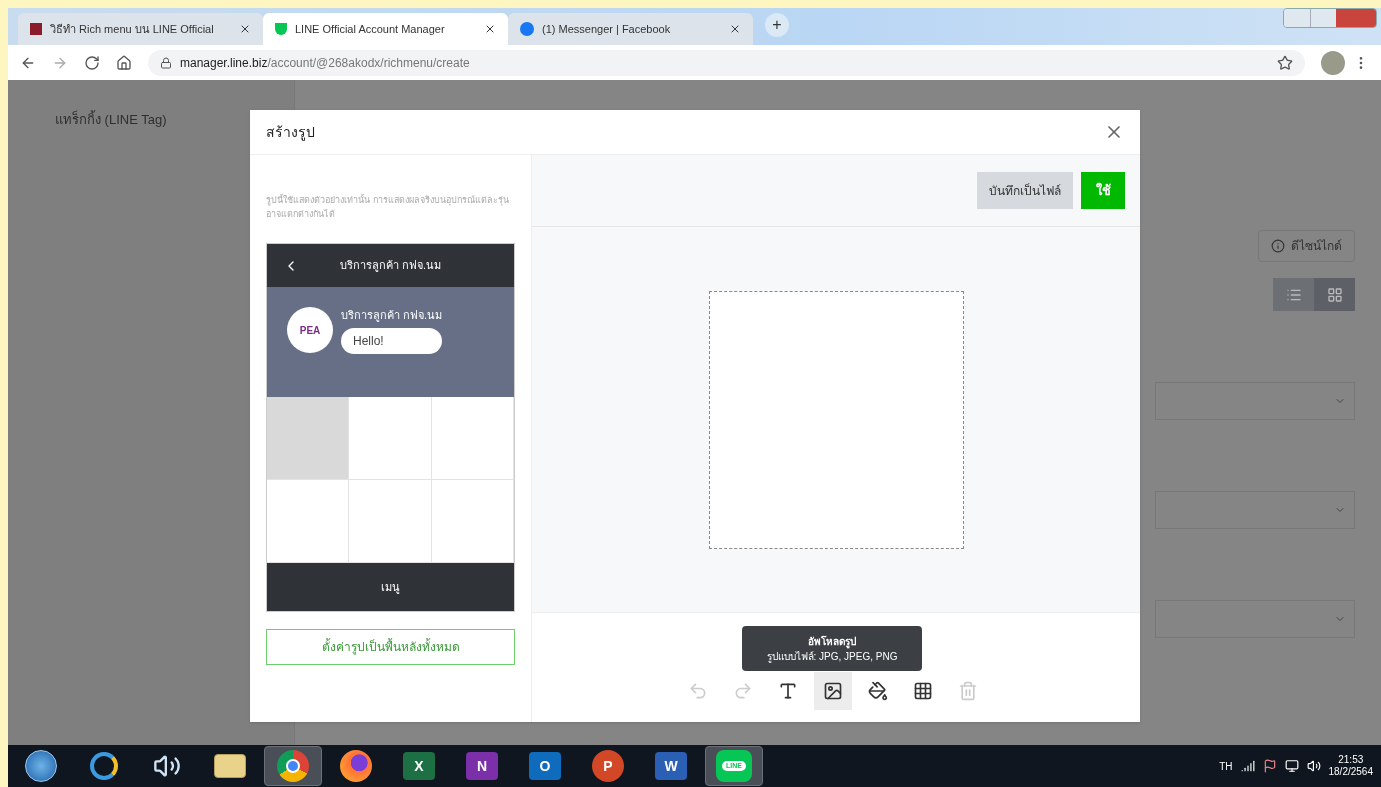  I want to click on tab-title: LINE Official Account Manager, so click(370, 29).